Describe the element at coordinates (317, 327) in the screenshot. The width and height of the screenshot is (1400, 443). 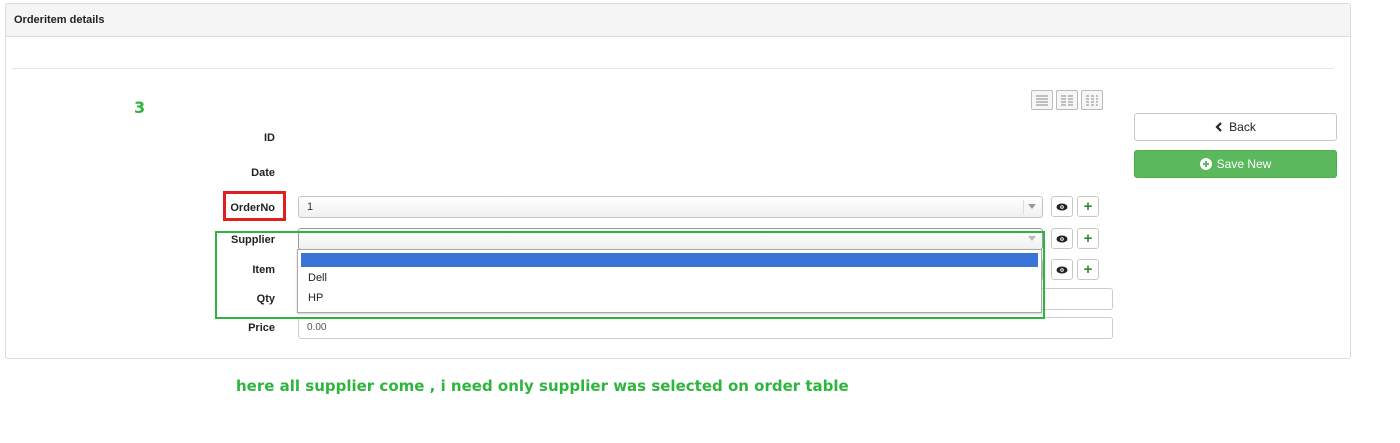
I see `price-value: 0.00` at that location.